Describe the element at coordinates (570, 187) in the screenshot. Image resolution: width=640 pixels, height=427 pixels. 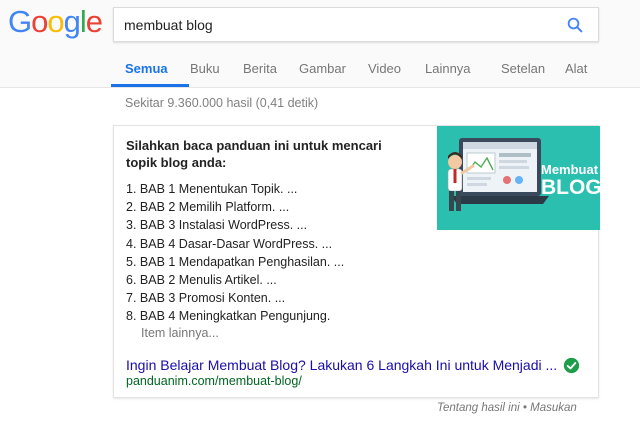
I see `image-text-line2: BLOG` at that location.